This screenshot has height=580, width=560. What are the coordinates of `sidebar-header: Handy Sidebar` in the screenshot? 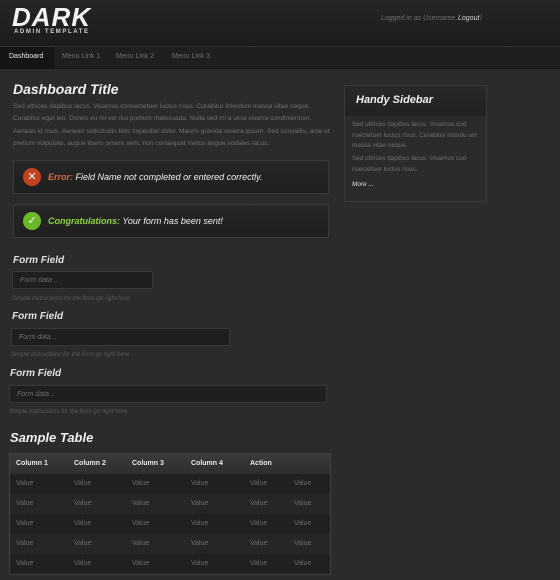 It's located at (415, 101).